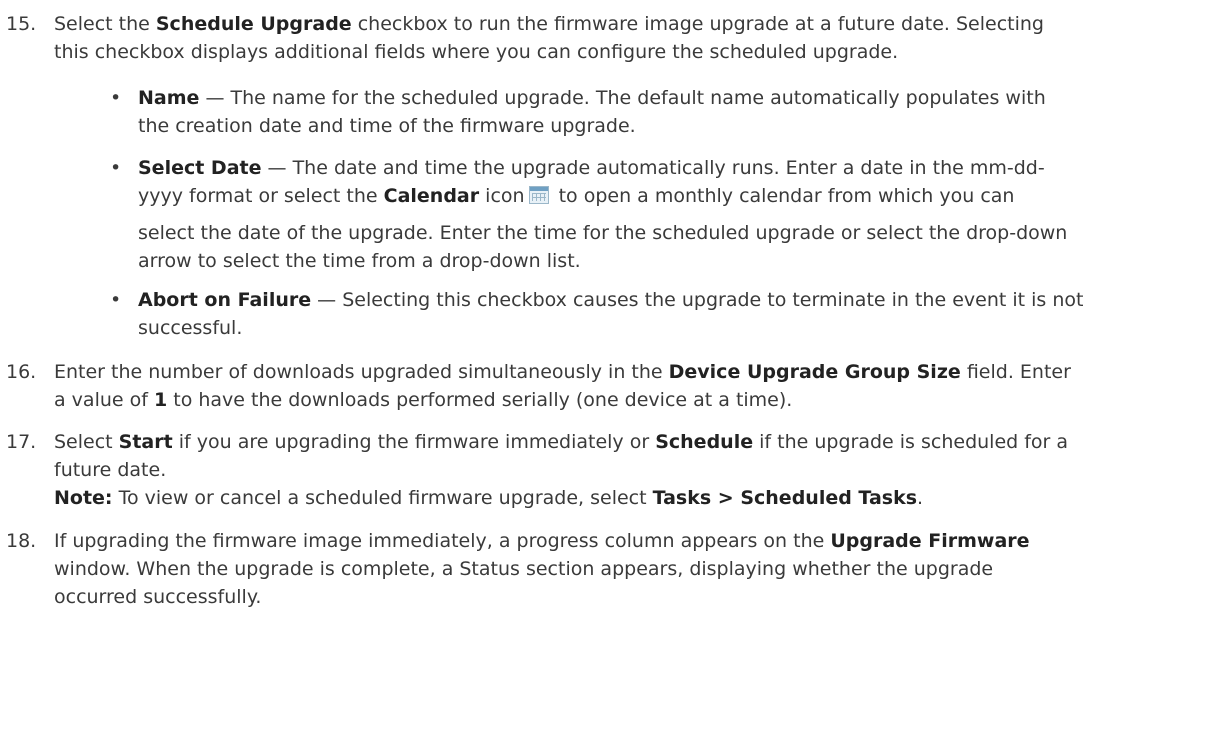 The width and height of the screenshot is (1228, 749). What do you see at coordinates (920, 498) in the screenshot?
I see `text-run: .` at bounding box center [920, 498].